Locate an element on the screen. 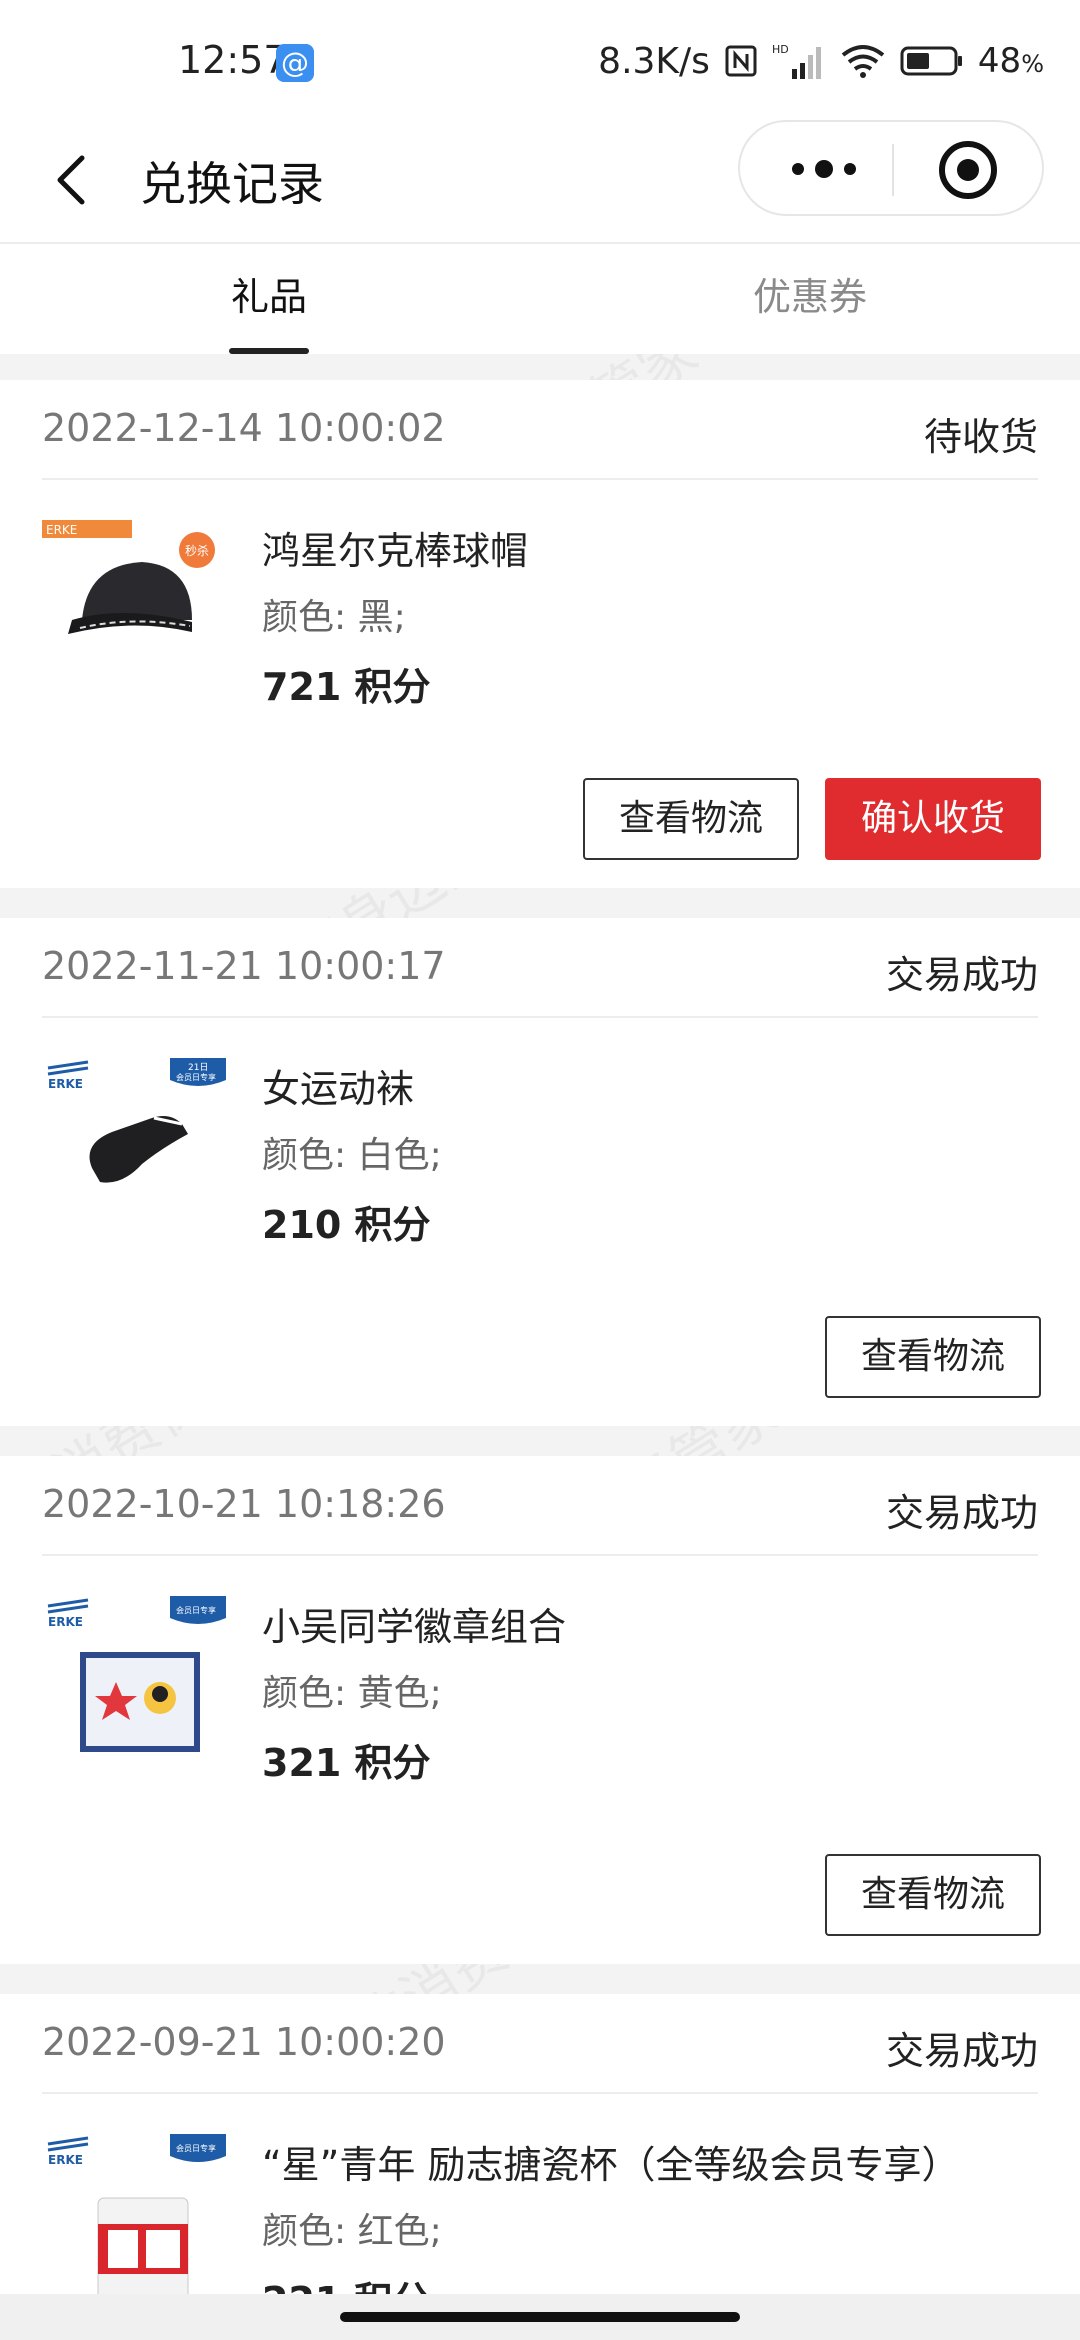 The height and width of the screenshot is (2340, 1080). svg-text: ERKE is located at coordinates (61, 530).